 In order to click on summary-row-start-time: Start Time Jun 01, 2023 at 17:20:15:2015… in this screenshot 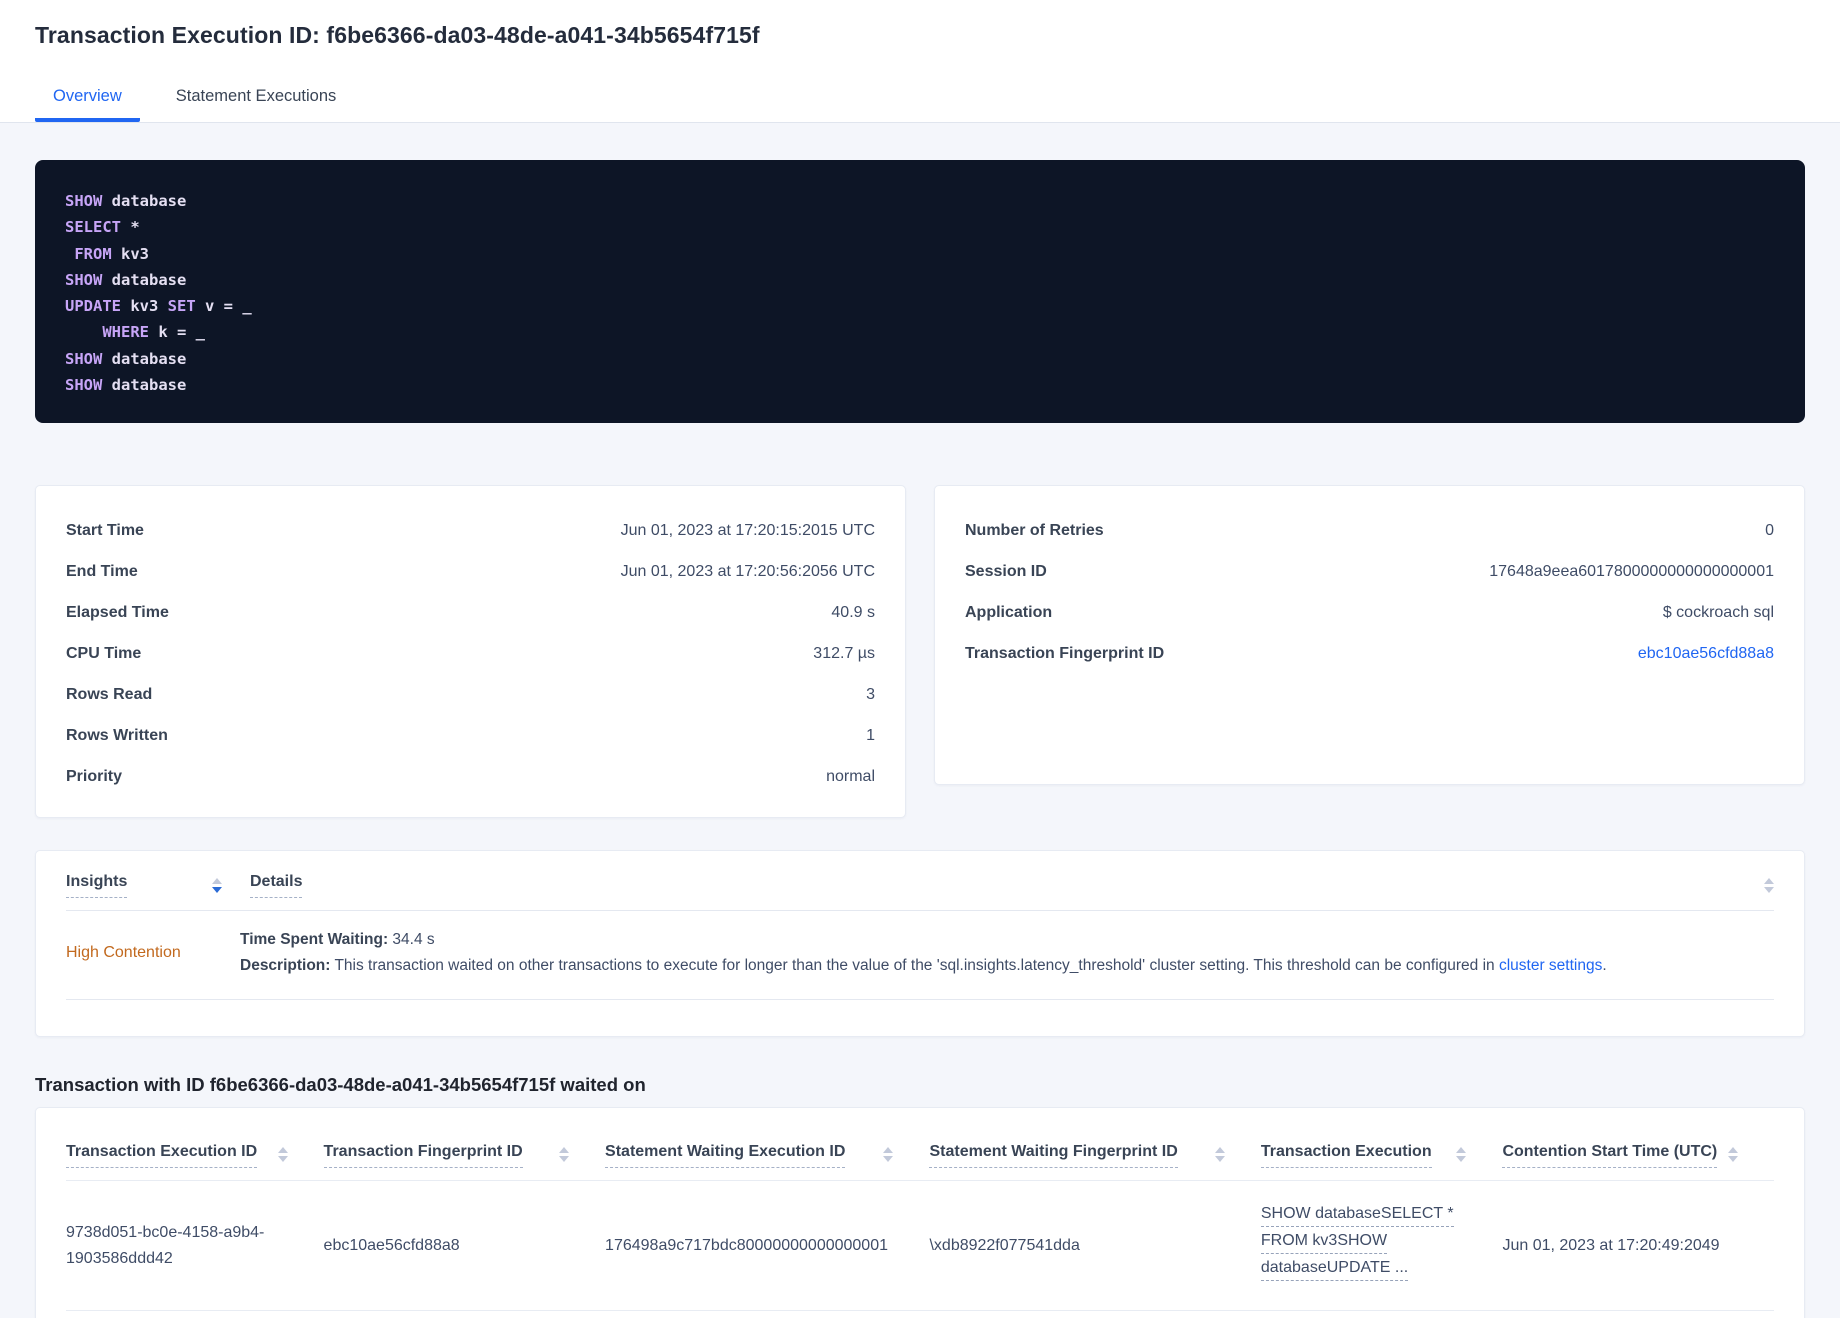, I will do `click(470, 530)`.